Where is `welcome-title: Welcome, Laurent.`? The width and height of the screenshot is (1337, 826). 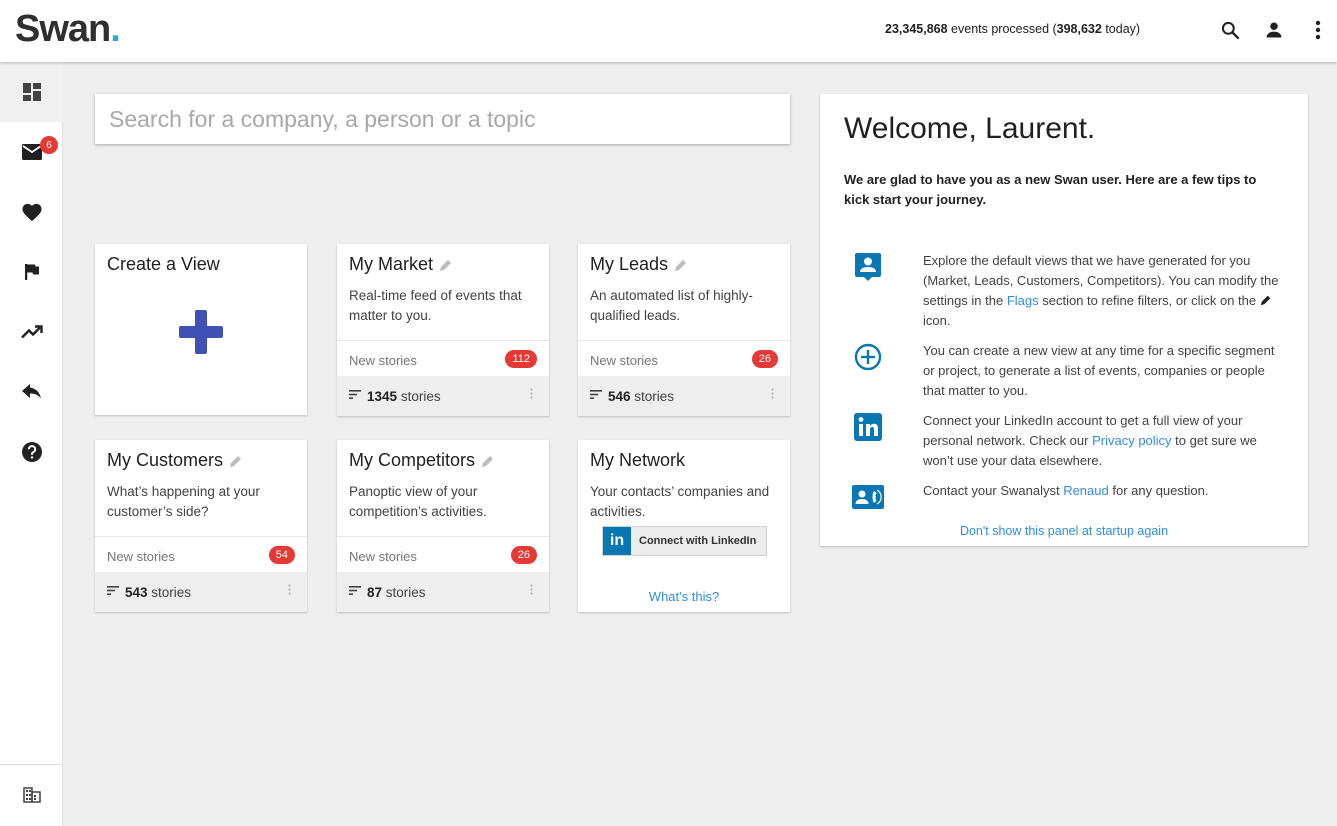 welcome-title: Welcome, Laurent. is located at coordinates (970, 128).